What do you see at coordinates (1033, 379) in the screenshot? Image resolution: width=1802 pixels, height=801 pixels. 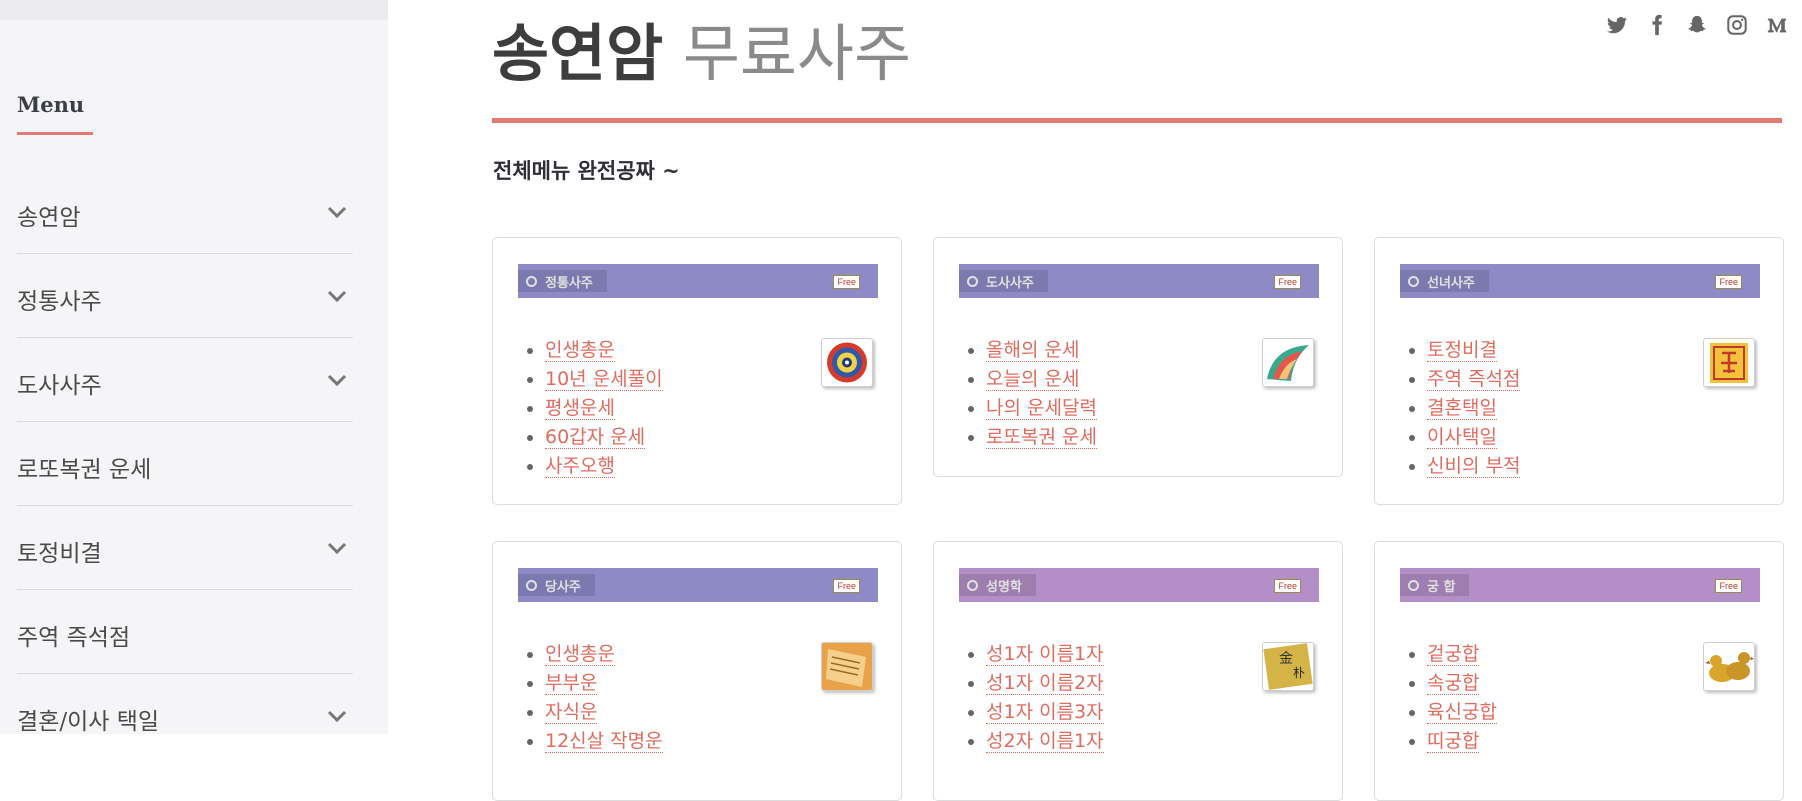 I see `card-link: 오늘의 운세` at bounding box center [1033, 379].